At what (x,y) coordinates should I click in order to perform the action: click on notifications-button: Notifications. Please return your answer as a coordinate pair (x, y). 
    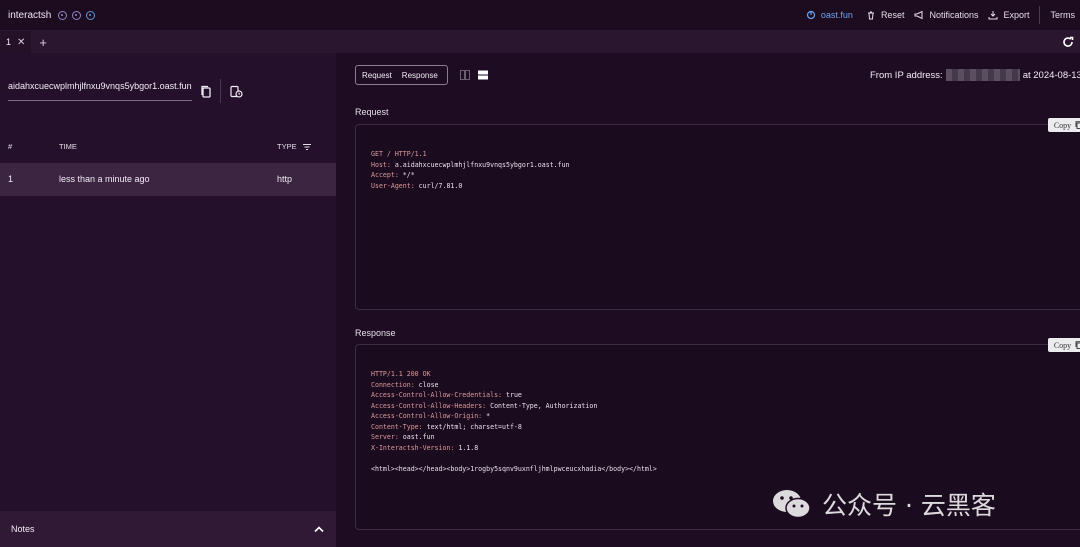
    Looking at the image, I should click on (946, 15).